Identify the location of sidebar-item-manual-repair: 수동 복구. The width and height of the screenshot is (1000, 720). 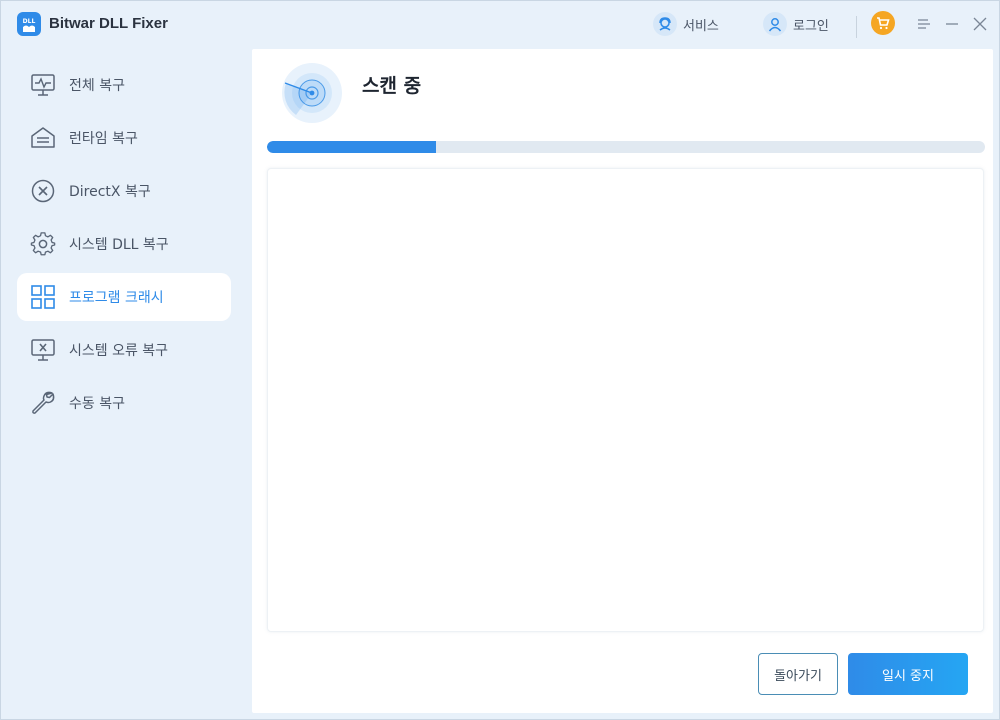
(124, 403).